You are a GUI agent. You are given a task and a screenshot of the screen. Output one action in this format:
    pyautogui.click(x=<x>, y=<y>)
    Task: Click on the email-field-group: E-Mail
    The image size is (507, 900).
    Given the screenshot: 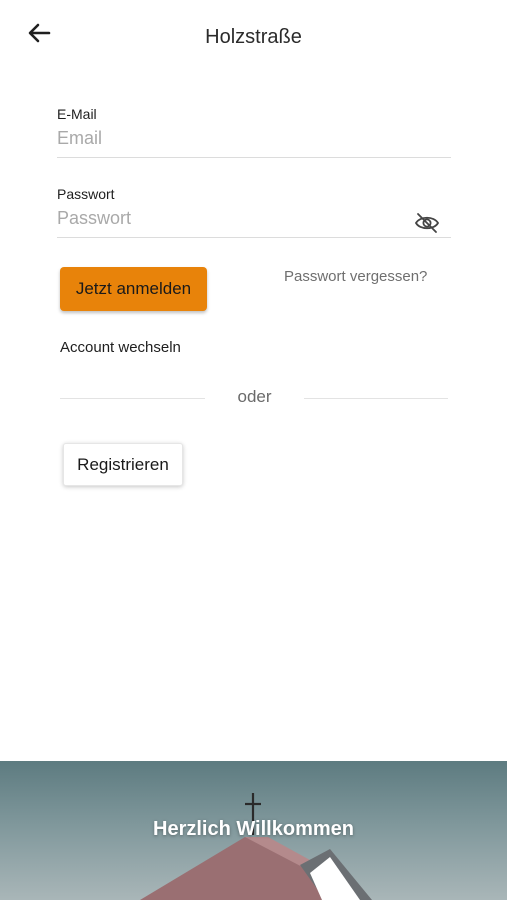 What is the action you would take?
    pyautogui.click(x=254, y=132)
    